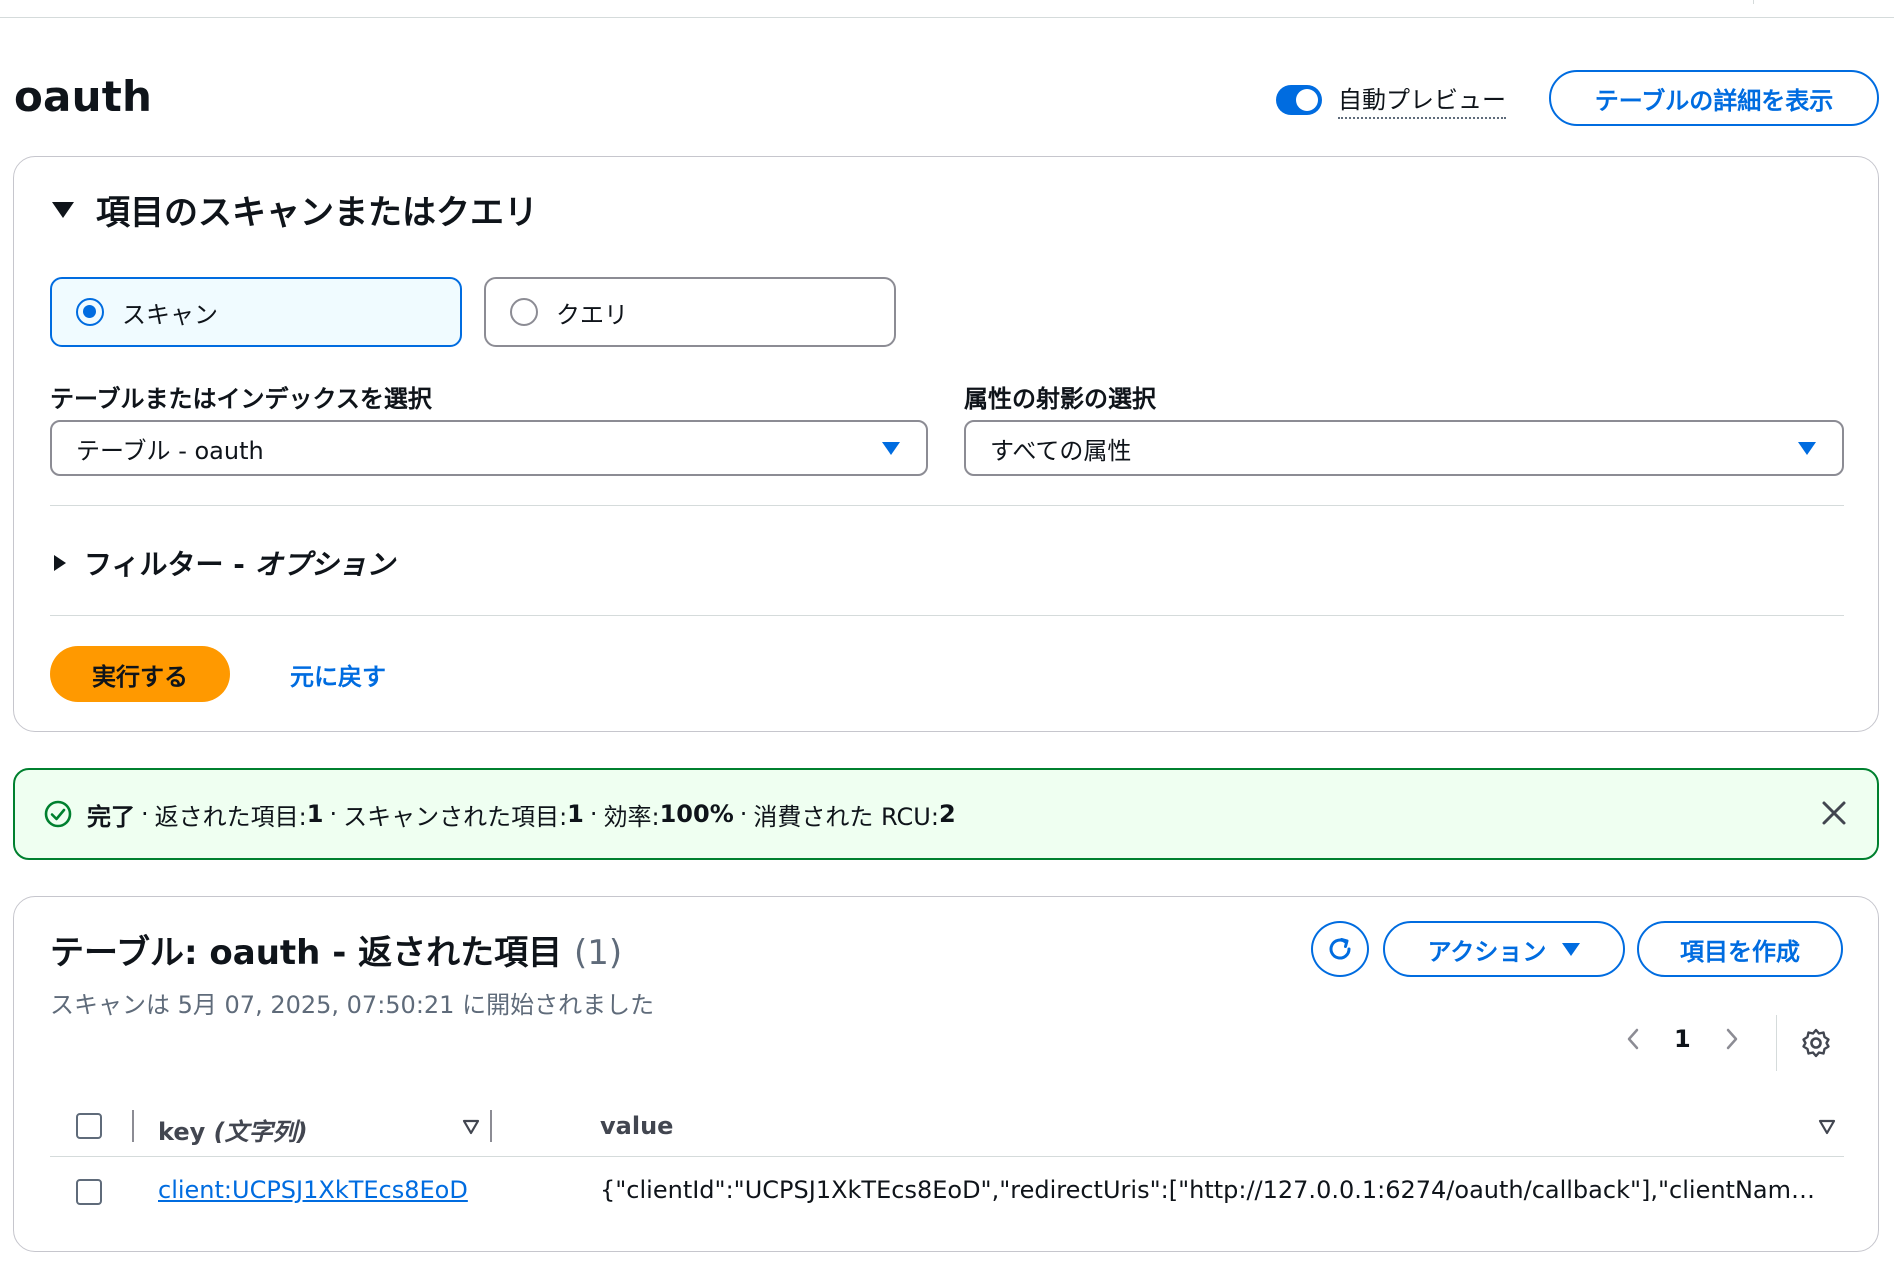 The image size is (1894, 1286). I want to click on page-number: 1, so click(1682, 1039).